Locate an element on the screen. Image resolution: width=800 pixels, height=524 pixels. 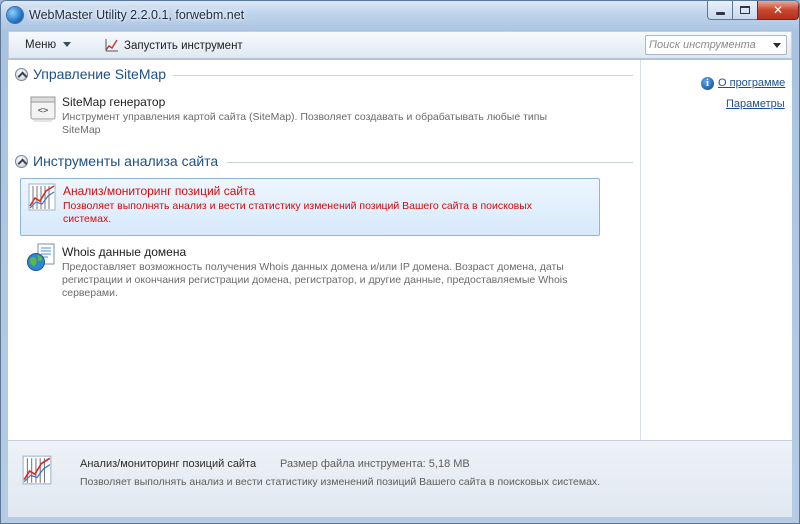
info-icon: i is located at coordinates (707, 83).